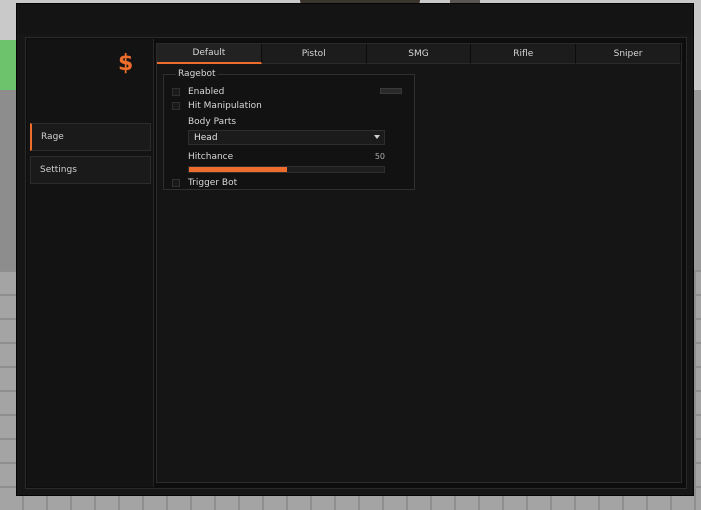 The image size is (701, 510). What do you see at coordinates (628, 54) in the screenshot?
I see `tab-sniper: Sniper` at bounding box center [628, 54].